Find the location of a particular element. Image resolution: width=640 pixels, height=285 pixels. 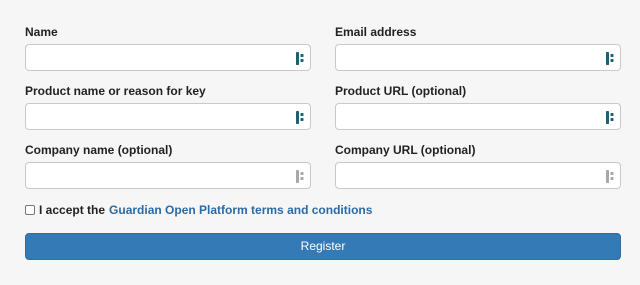

company-url-input is located at coordinates (478, 175).